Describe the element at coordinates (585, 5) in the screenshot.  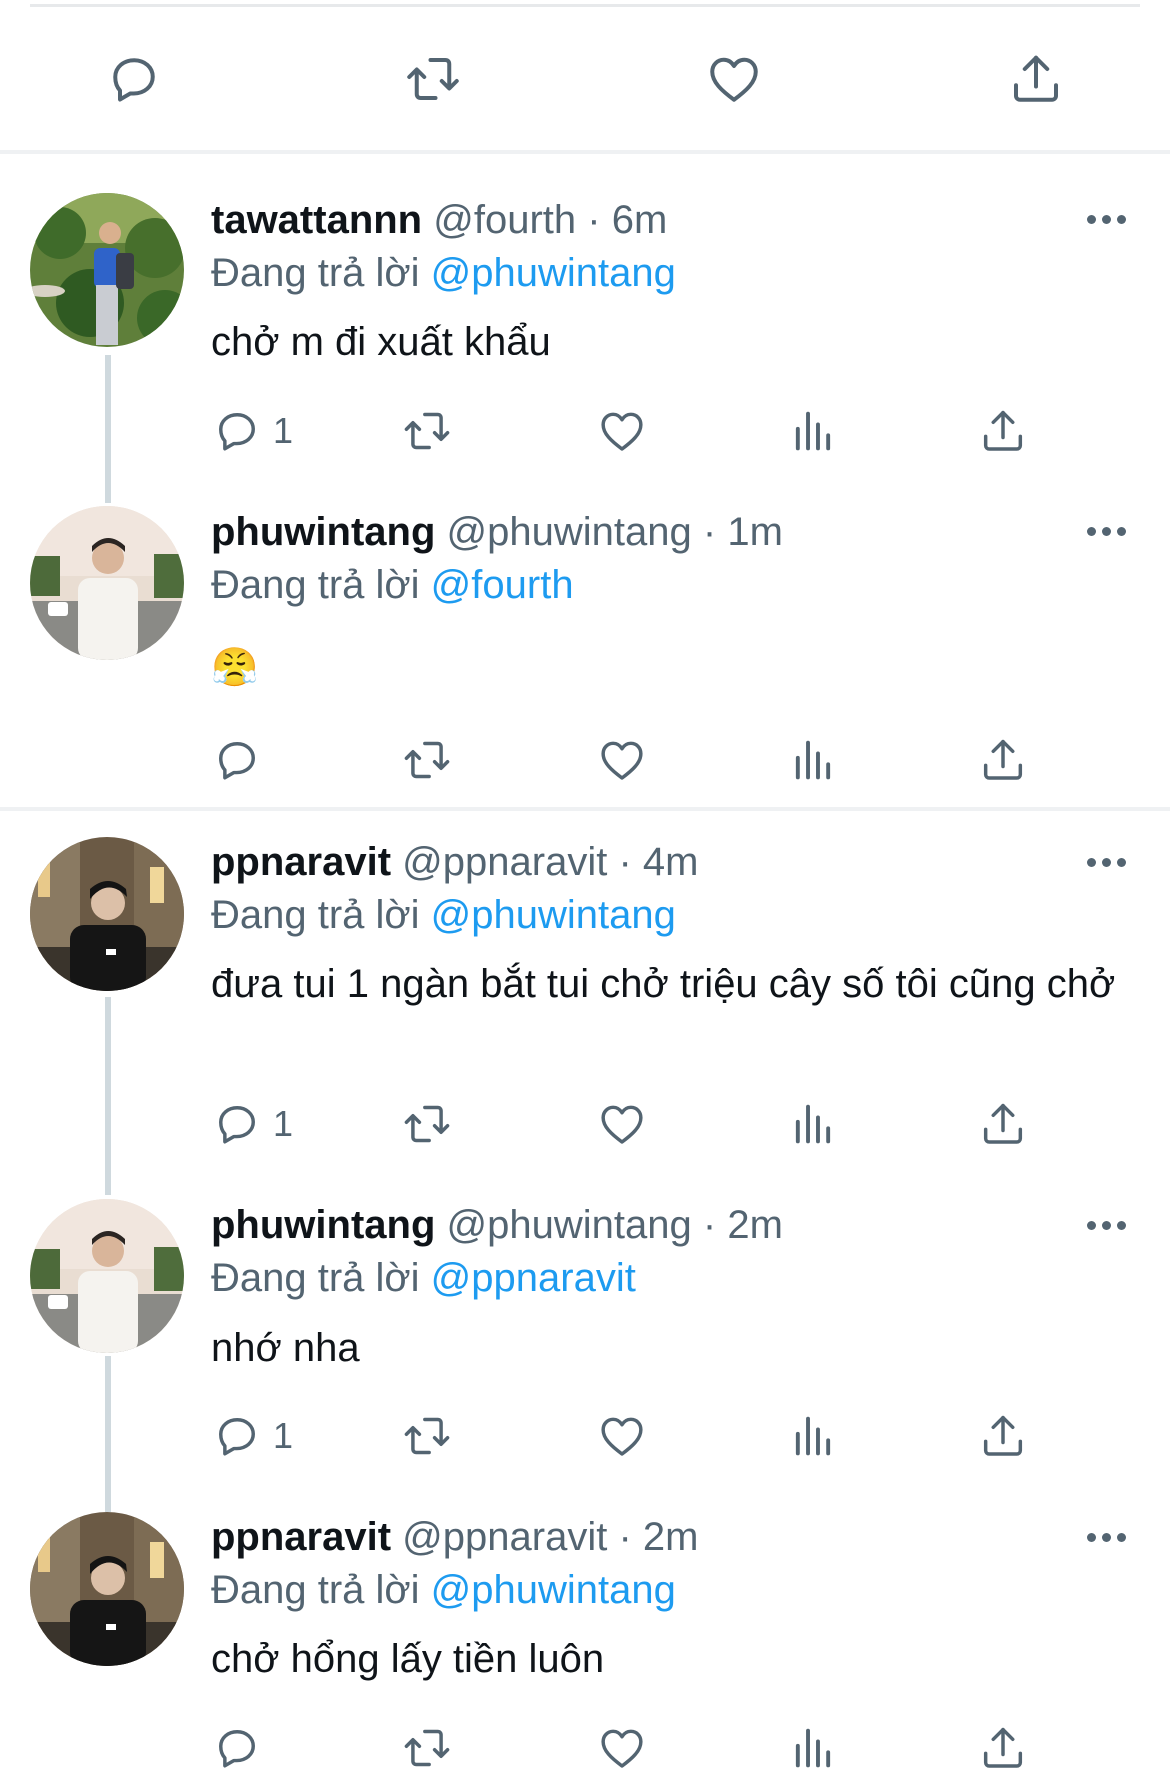
I see `top-divider` at that location.